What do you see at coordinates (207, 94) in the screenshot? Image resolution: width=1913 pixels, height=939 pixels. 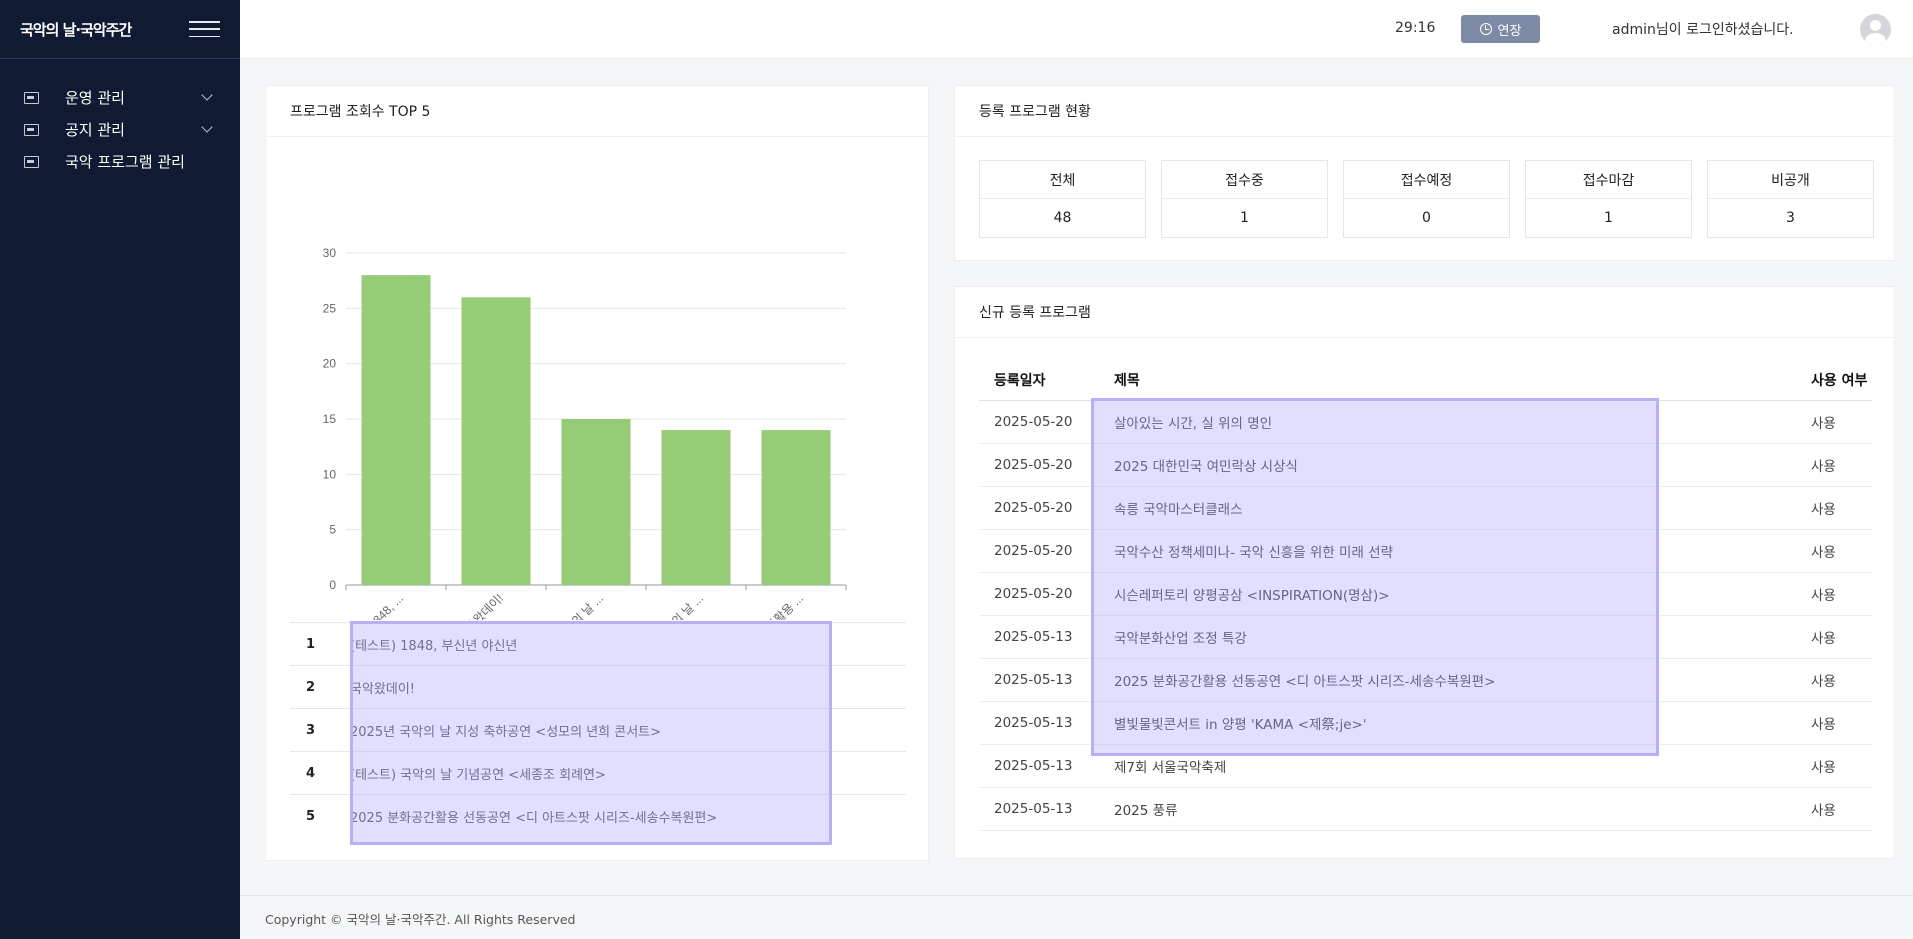 I see `chevron-down-icon` at bounding box center [207, 94].